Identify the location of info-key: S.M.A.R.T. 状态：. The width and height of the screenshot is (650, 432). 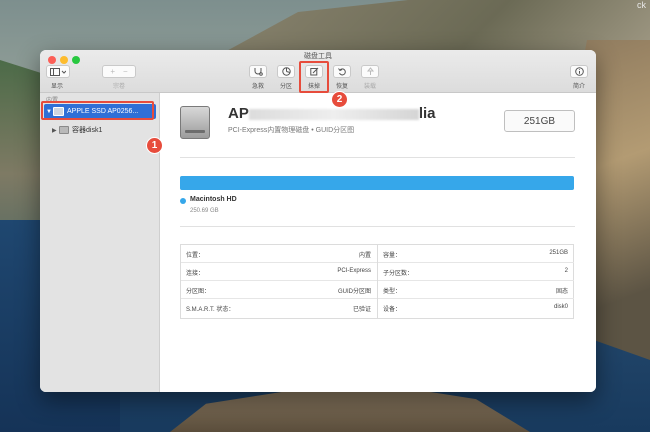
(210, 310).